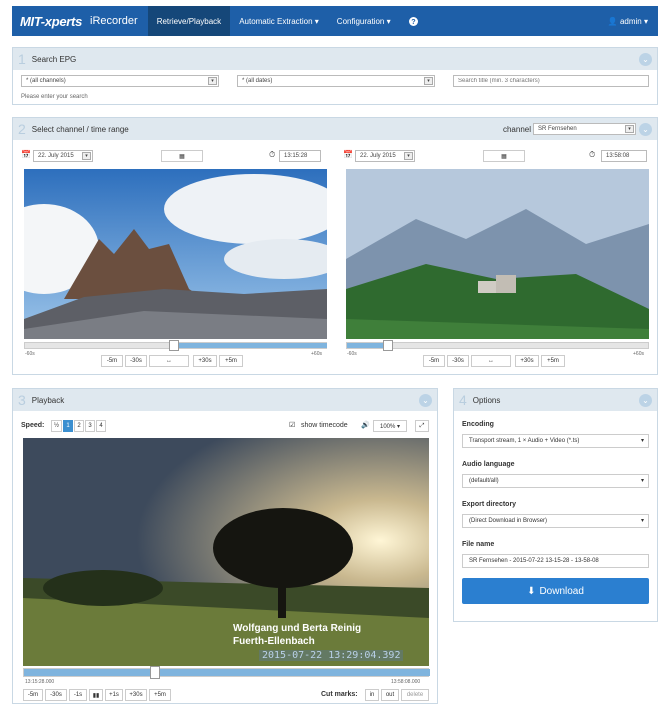 The height and width of the screenshot is (706, 664). I want to click on step-number: 3, so click(22, 400).